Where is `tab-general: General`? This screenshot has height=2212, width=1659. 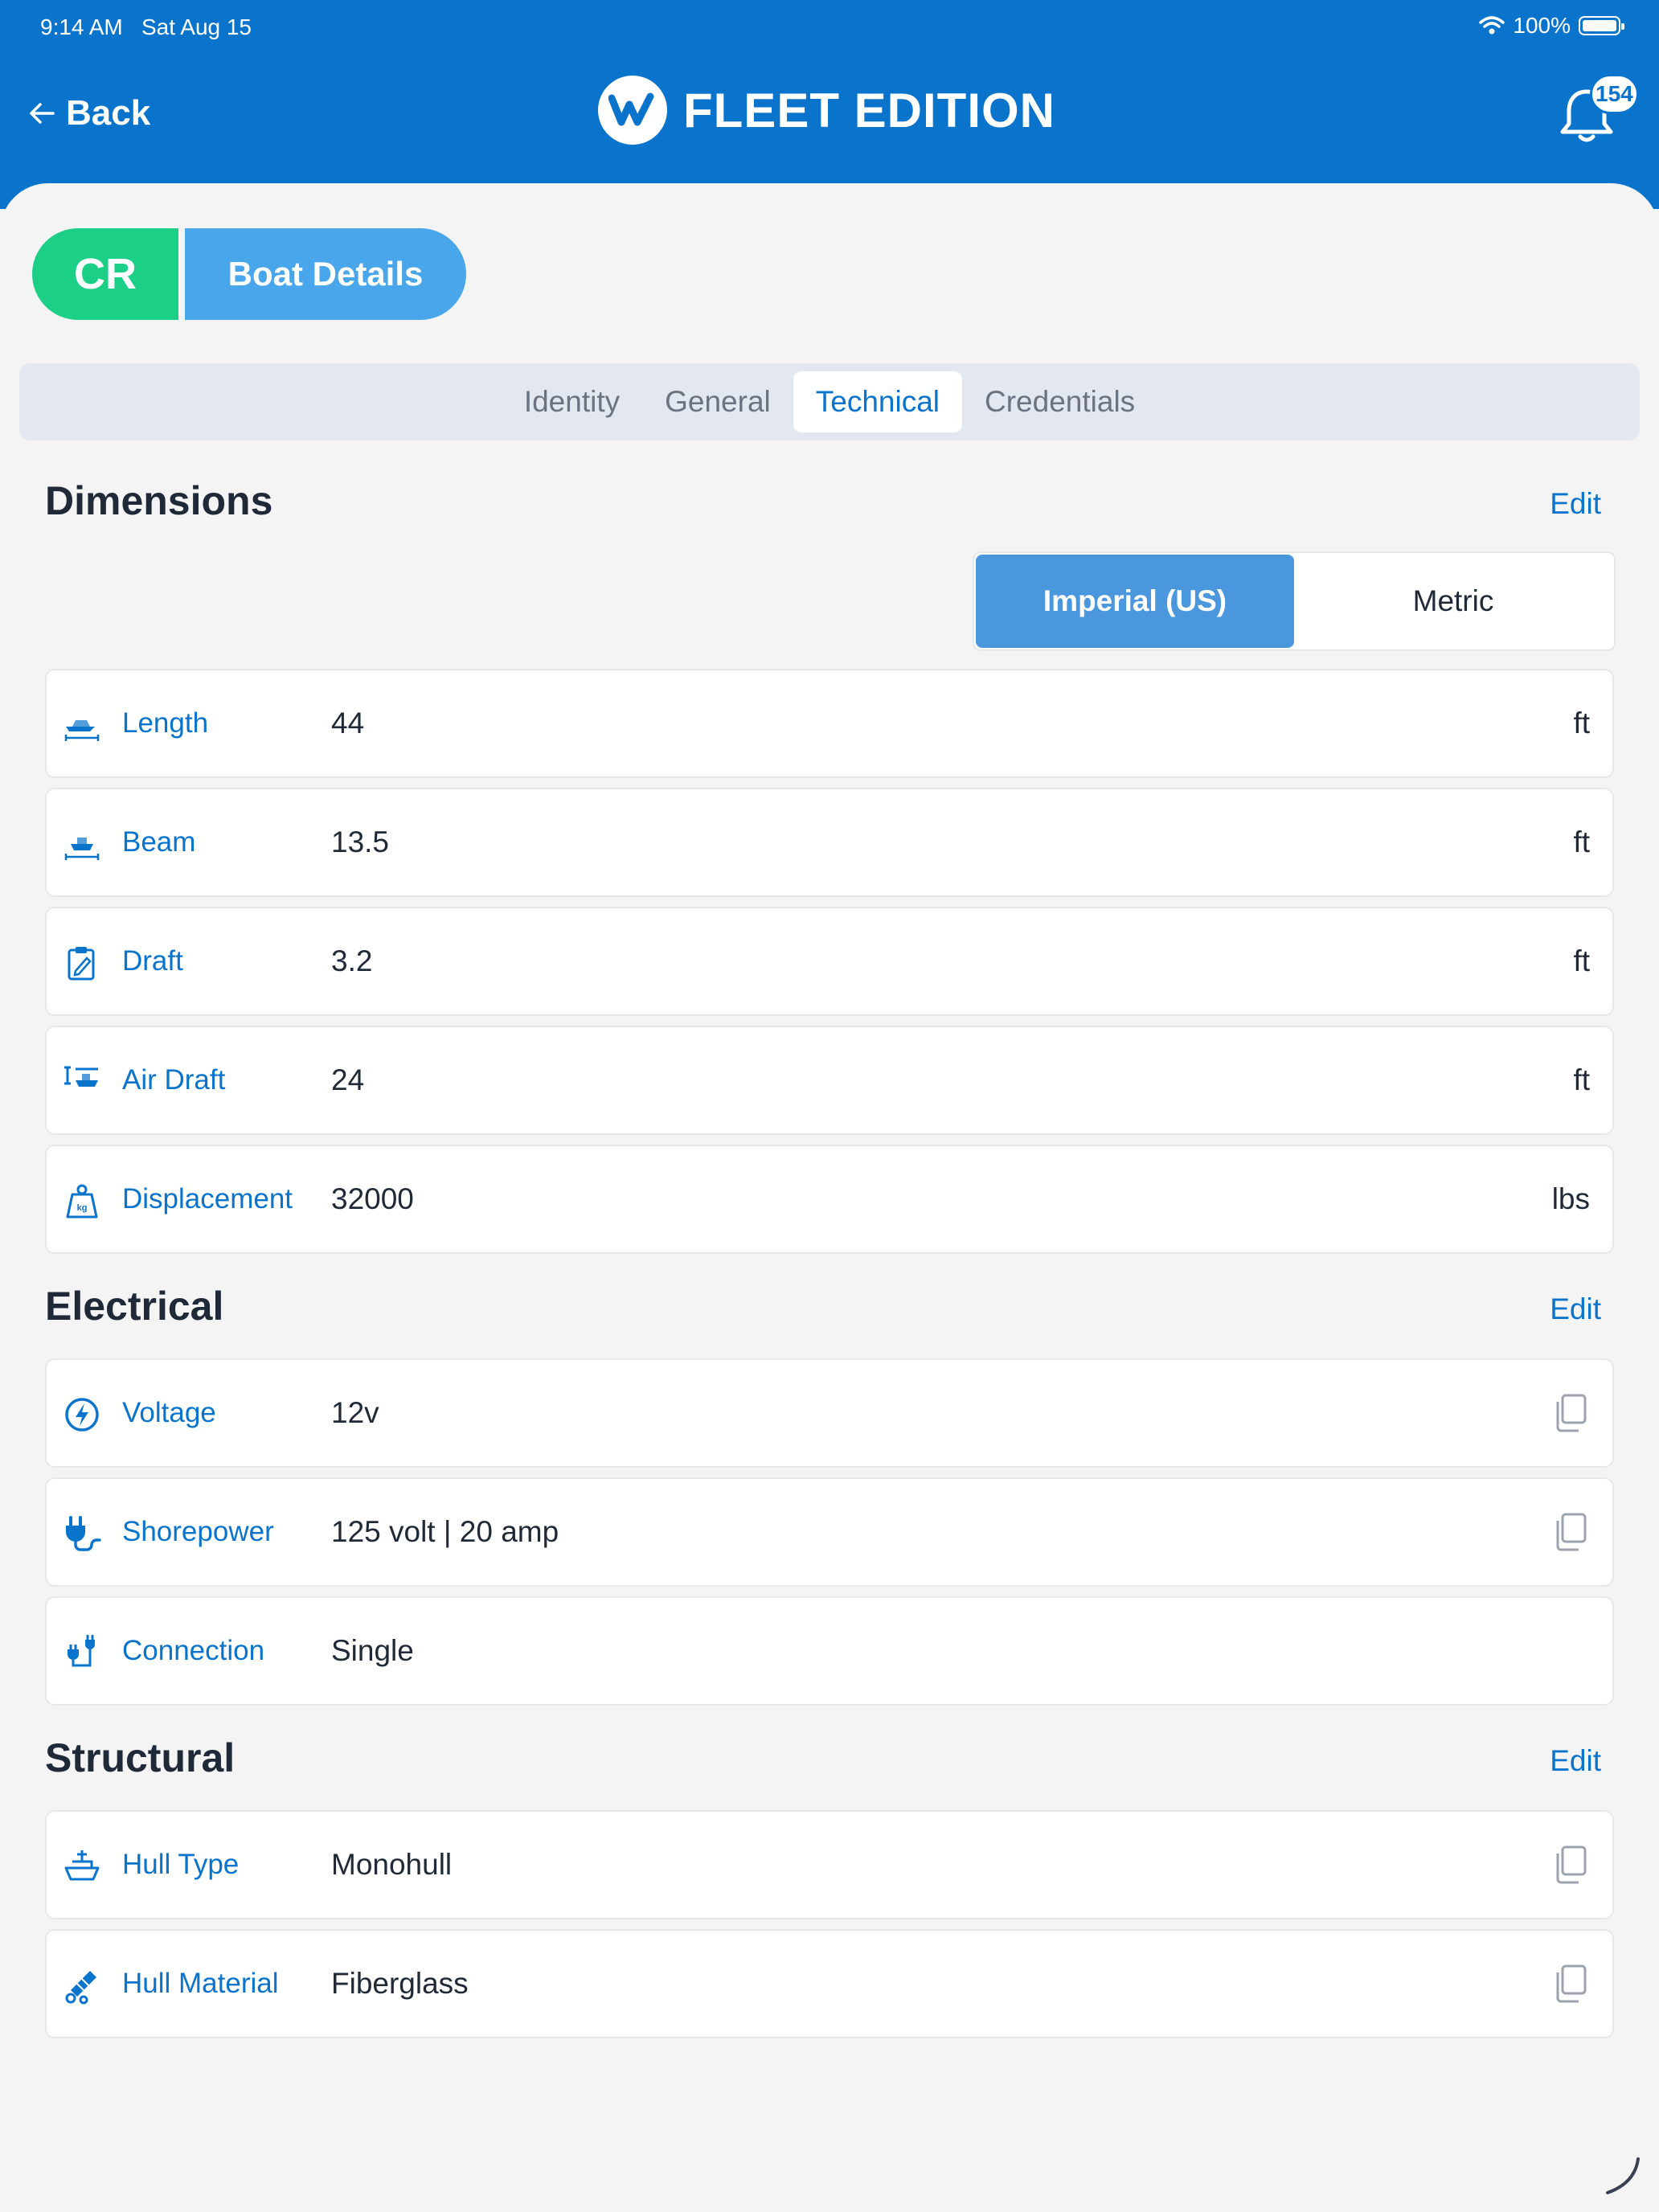
tab-general: General is located at coordinates (717, 401).